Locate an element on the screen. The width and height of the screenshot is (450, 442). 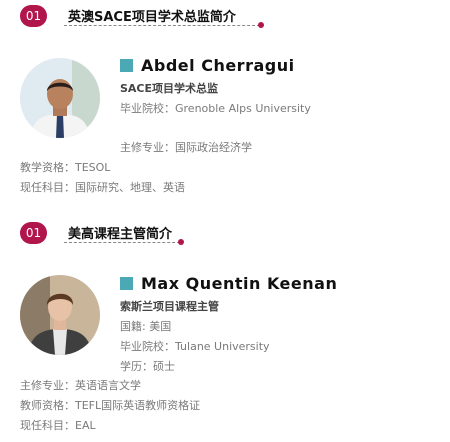
section-header-2: 01 美高课程主管简介 is located at coordinates (140, 235).